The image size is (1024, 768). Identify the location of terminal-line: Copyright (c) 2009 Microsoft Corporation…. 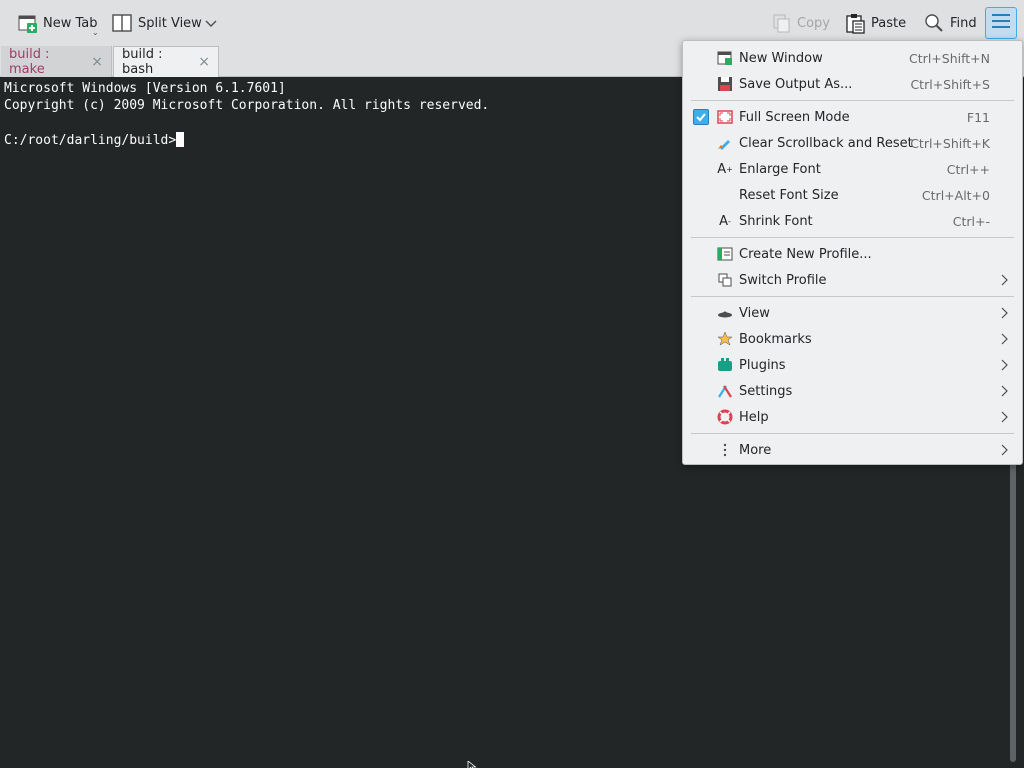
(247, 105).